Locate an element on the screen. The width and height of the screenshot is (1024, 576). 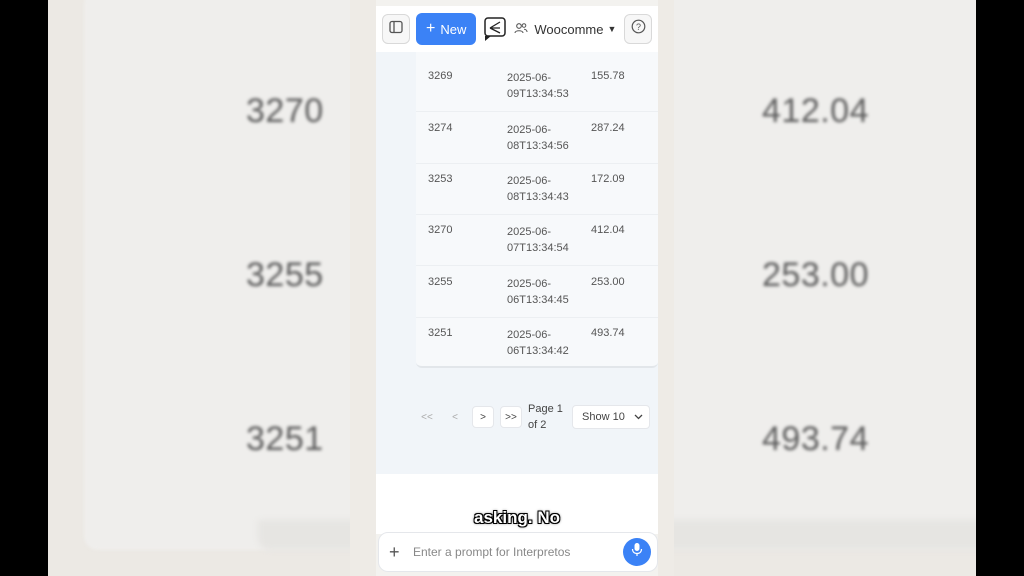
order-id: 3274 is located at coordinates (440, 128).